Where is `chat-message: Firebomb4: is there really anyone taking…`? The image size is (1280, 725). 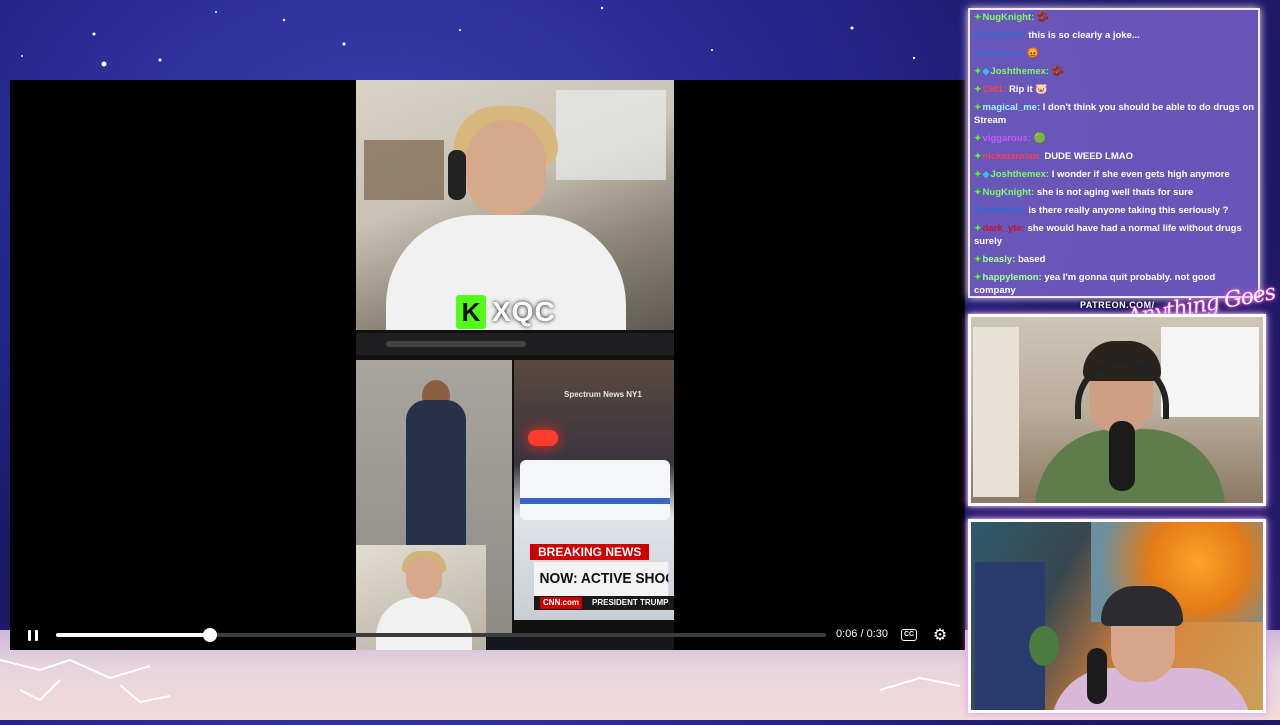 chat-message: Firebomb4: is there really anyone taking… is located at coordinates (1114, 210).